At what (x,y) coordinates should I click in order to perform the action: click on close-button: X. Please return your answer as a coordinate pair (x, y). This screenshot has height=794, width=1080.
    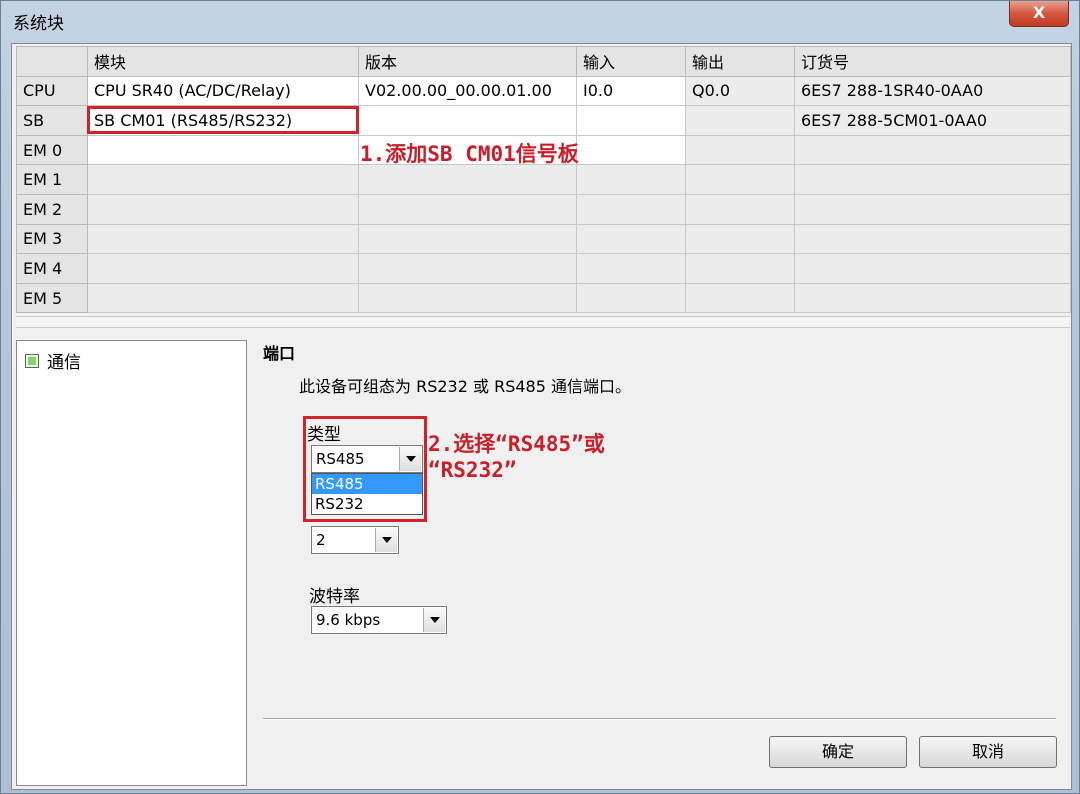
    Looking at the image, I should click on (1039, 14).